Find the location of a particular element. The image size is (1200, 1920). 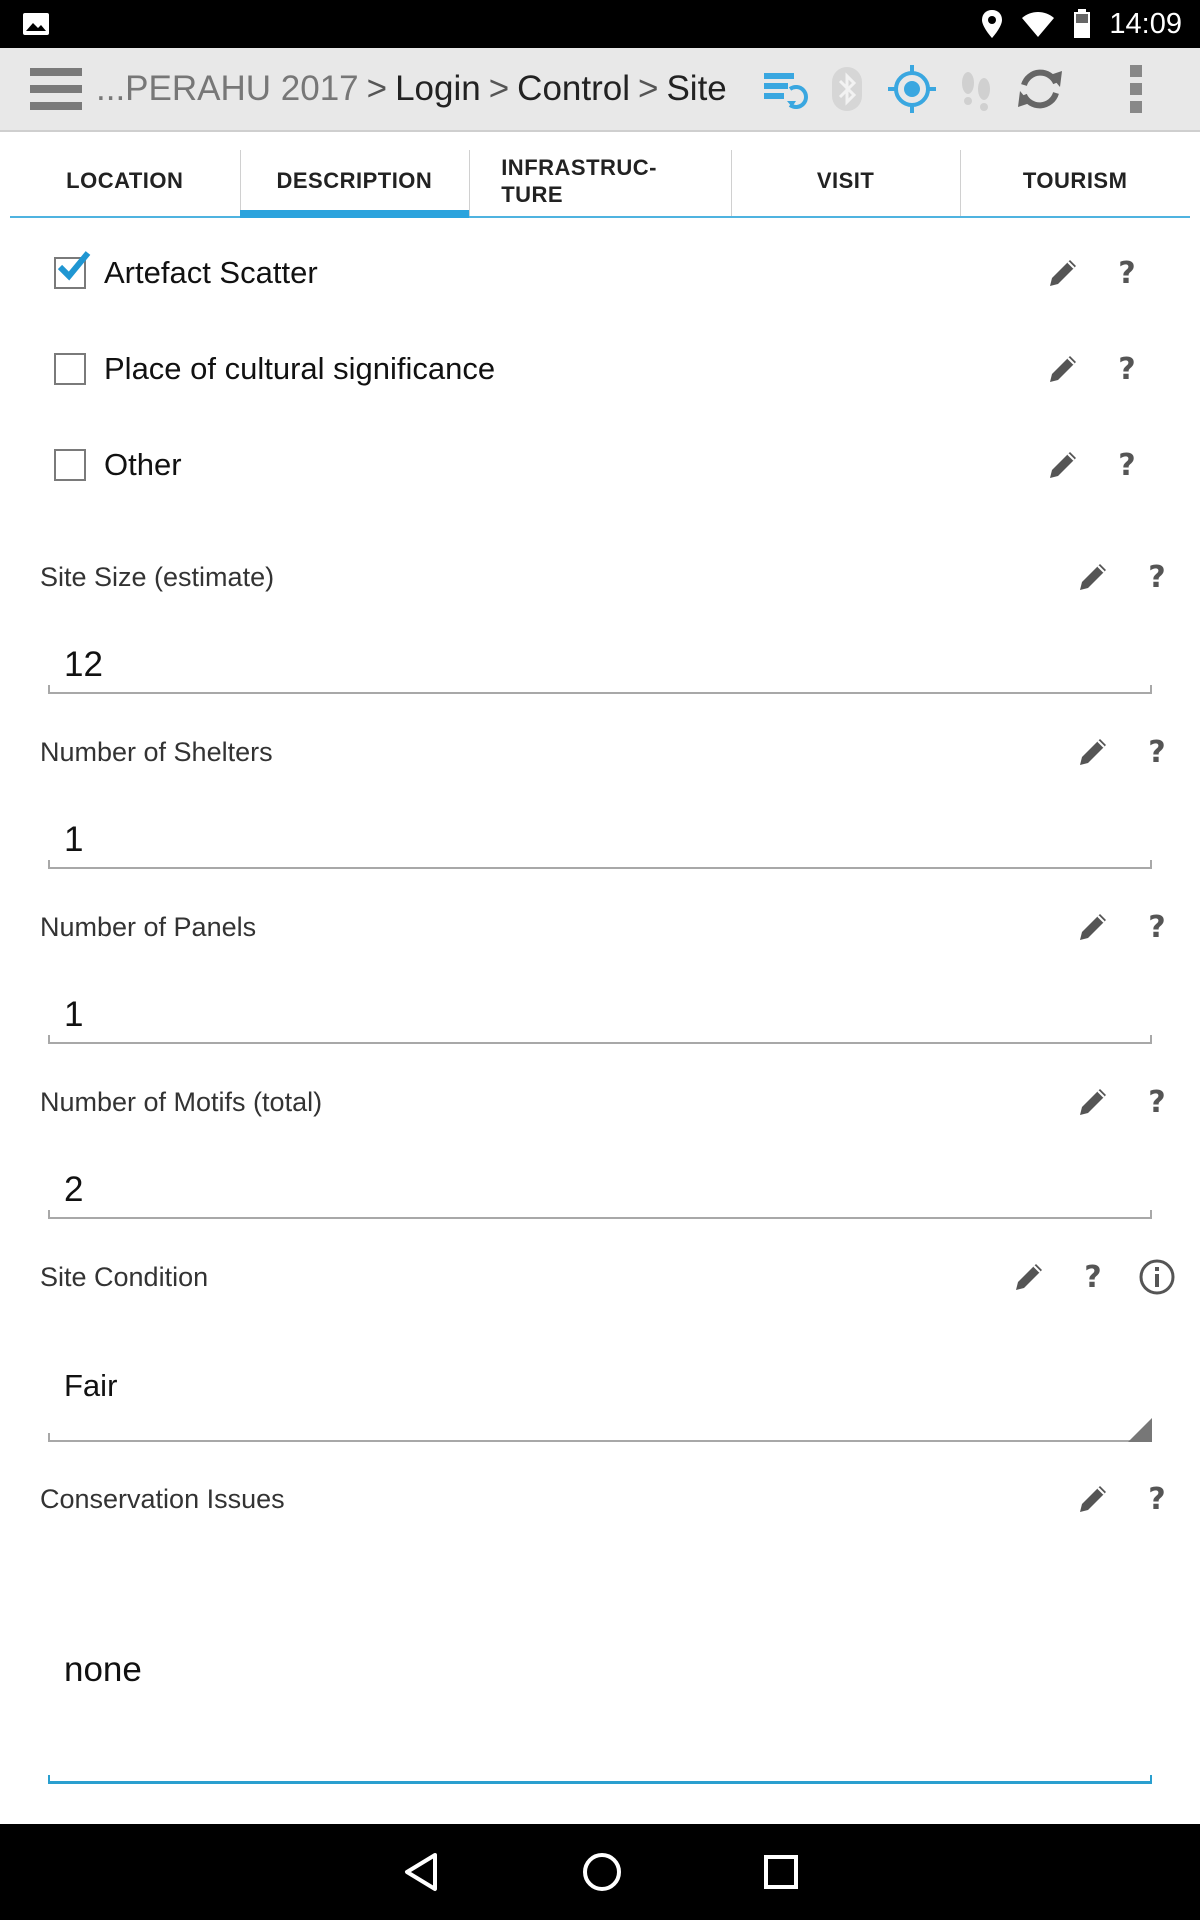

conservation-issues-label: Conservation Issues is located at coordinates (162, 1499).